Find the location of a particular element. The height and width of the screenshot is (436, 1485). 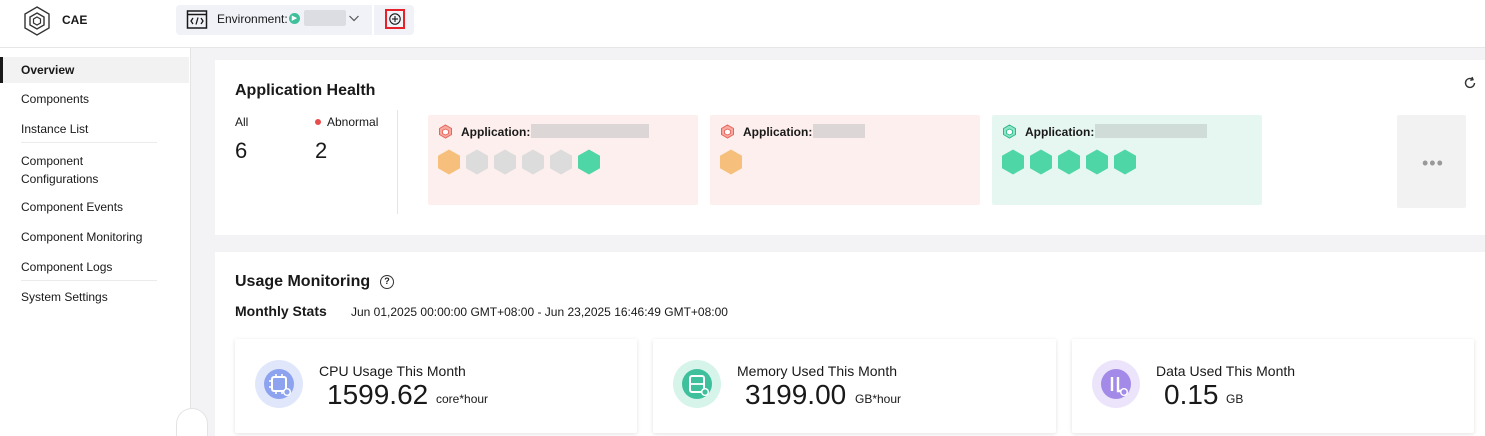

memory-icon is located at coordinates (697, 384).